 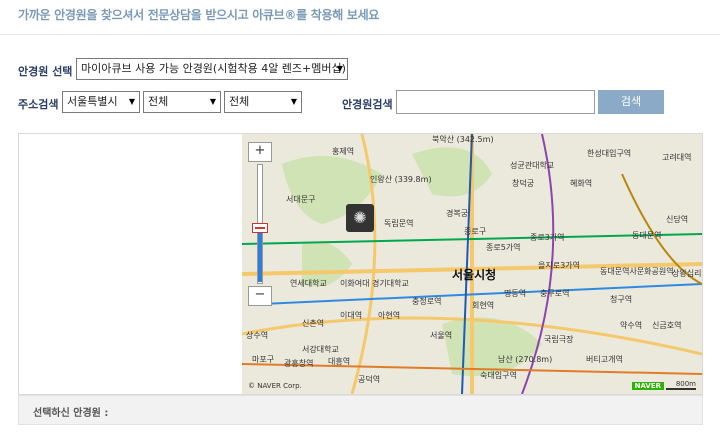 I want to click on loading-spinner-icon: ✺, so click(x=360, y=218).